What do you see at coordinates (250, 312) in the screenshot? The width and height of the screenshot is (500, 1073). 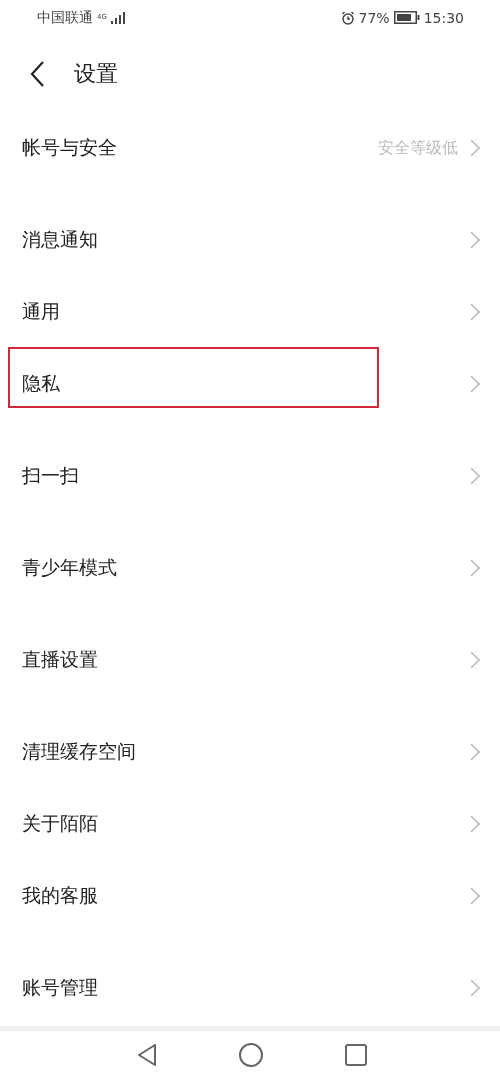 I see `settings-row: 通用` at bounding box center [250, 312].